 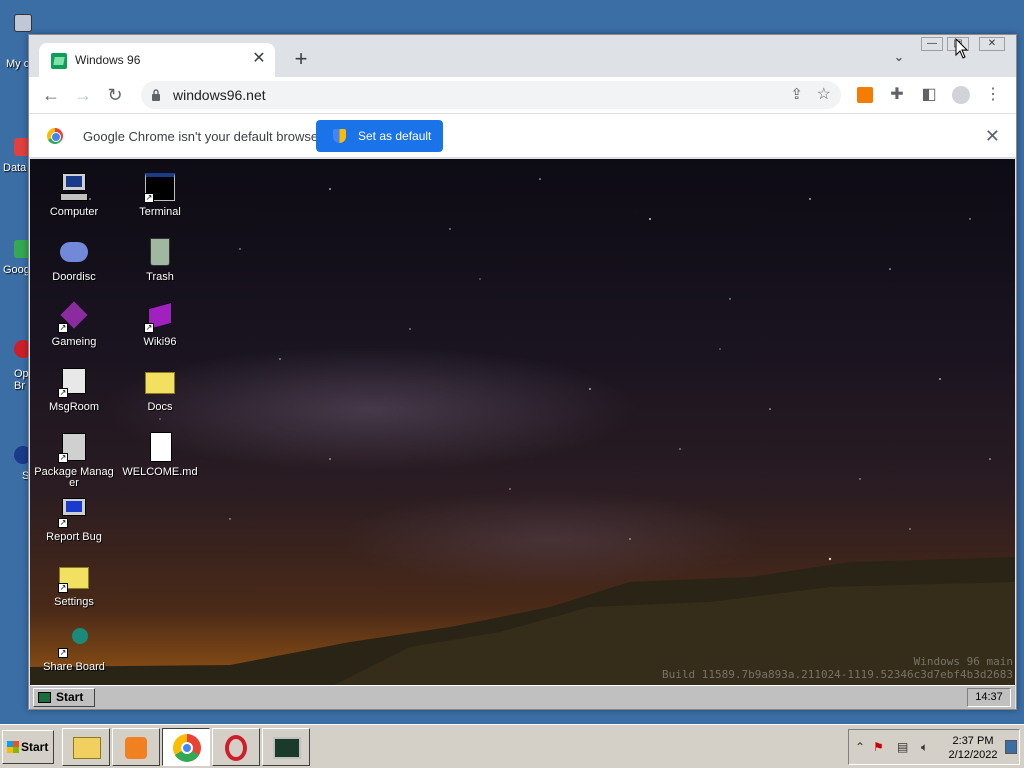 I want to click on chrome-icon-center, so click(x=187, y=748).